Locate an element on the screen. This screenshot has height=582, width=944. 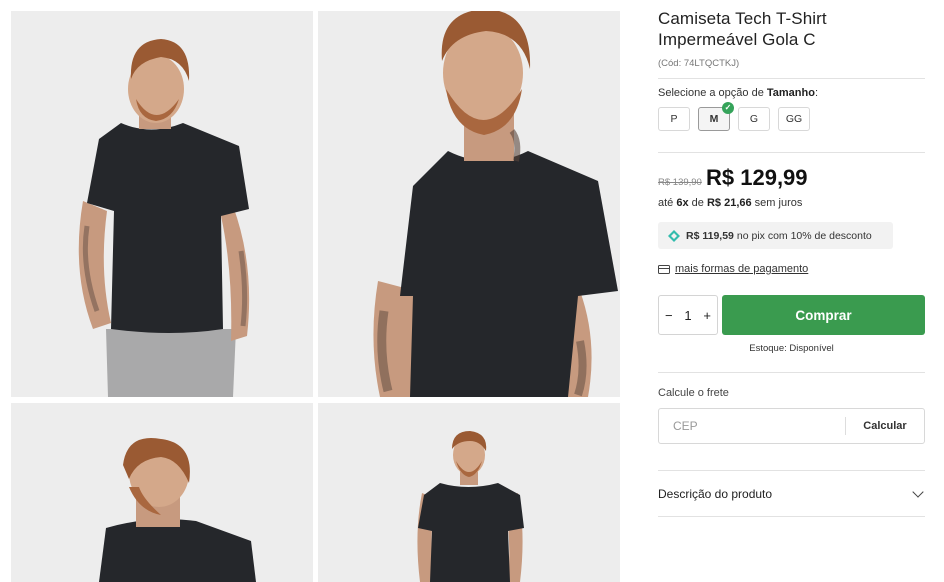
installments-prefix: até is located at coordinates (667, 203).